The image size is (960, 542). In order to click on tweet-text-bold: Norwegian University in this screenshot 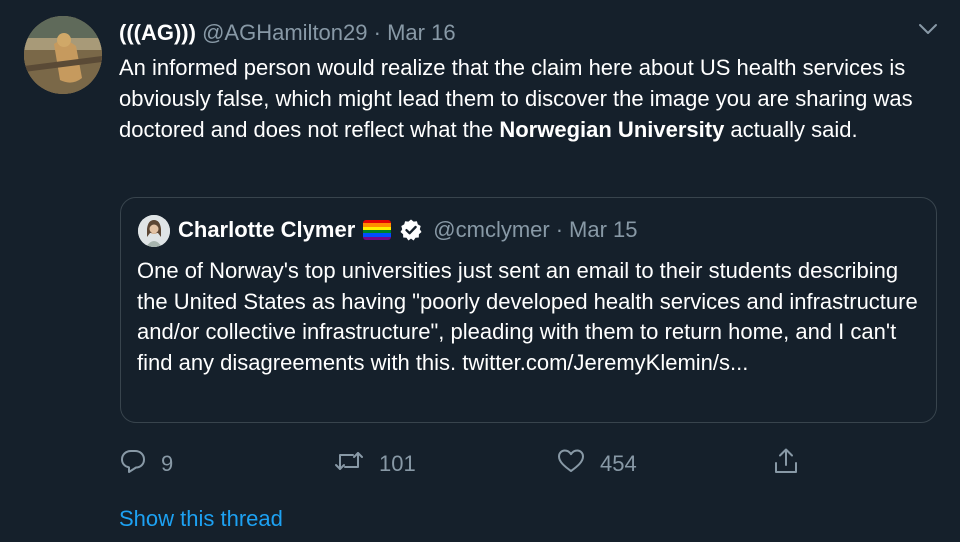, I will do `click(612, 129)`.